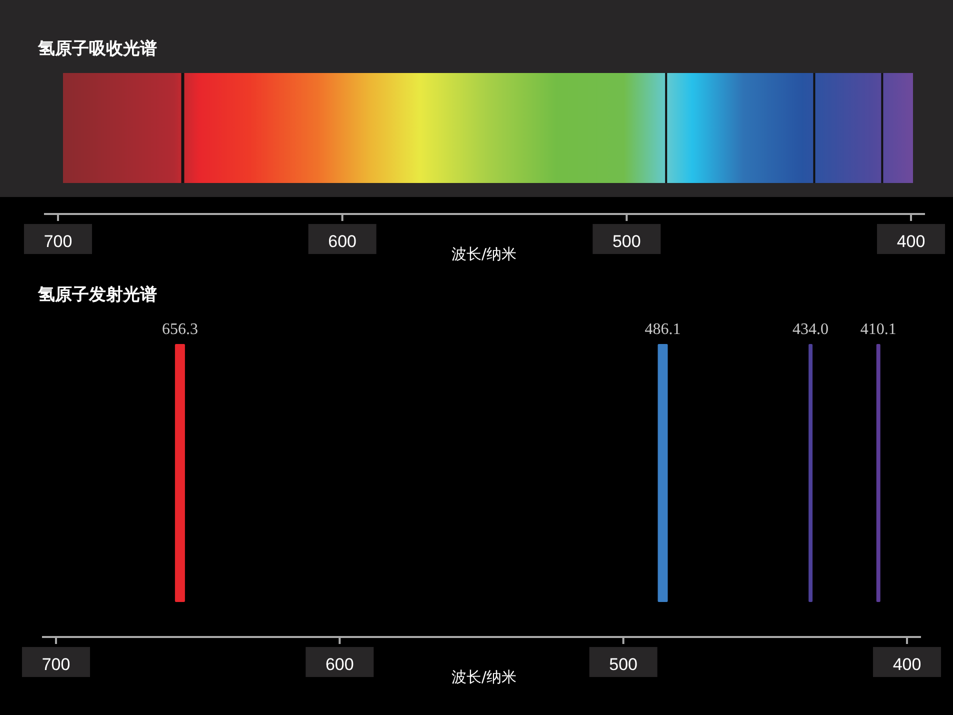  Describe the element at coordinates (98, 295) in the screenshot. I see `chart-title: 氢原子发射光谱` at that location.